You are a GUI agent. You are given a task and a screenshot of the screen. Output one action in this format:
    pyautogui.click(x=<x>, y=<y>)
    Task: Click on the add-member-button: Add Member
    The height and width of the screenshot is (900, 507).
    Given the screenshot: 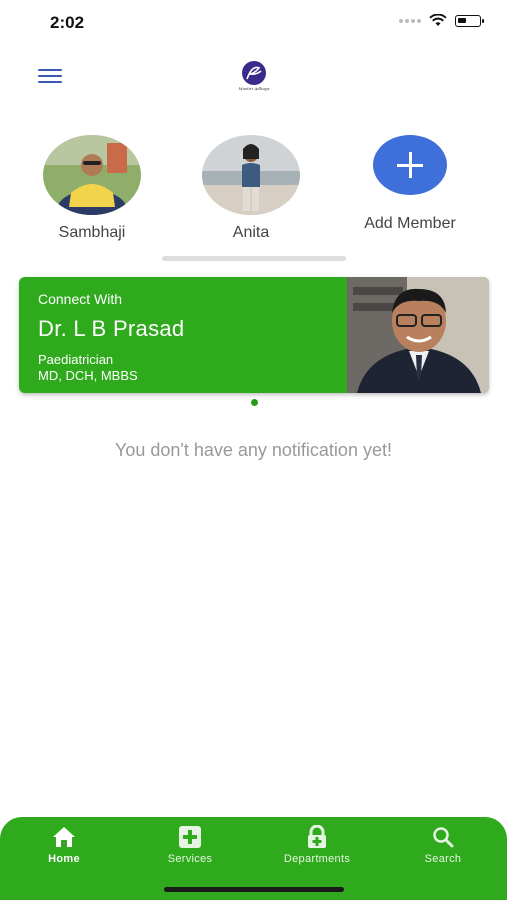 What is the action you would take?
    pyautogui.click(x=410, y=184)
    